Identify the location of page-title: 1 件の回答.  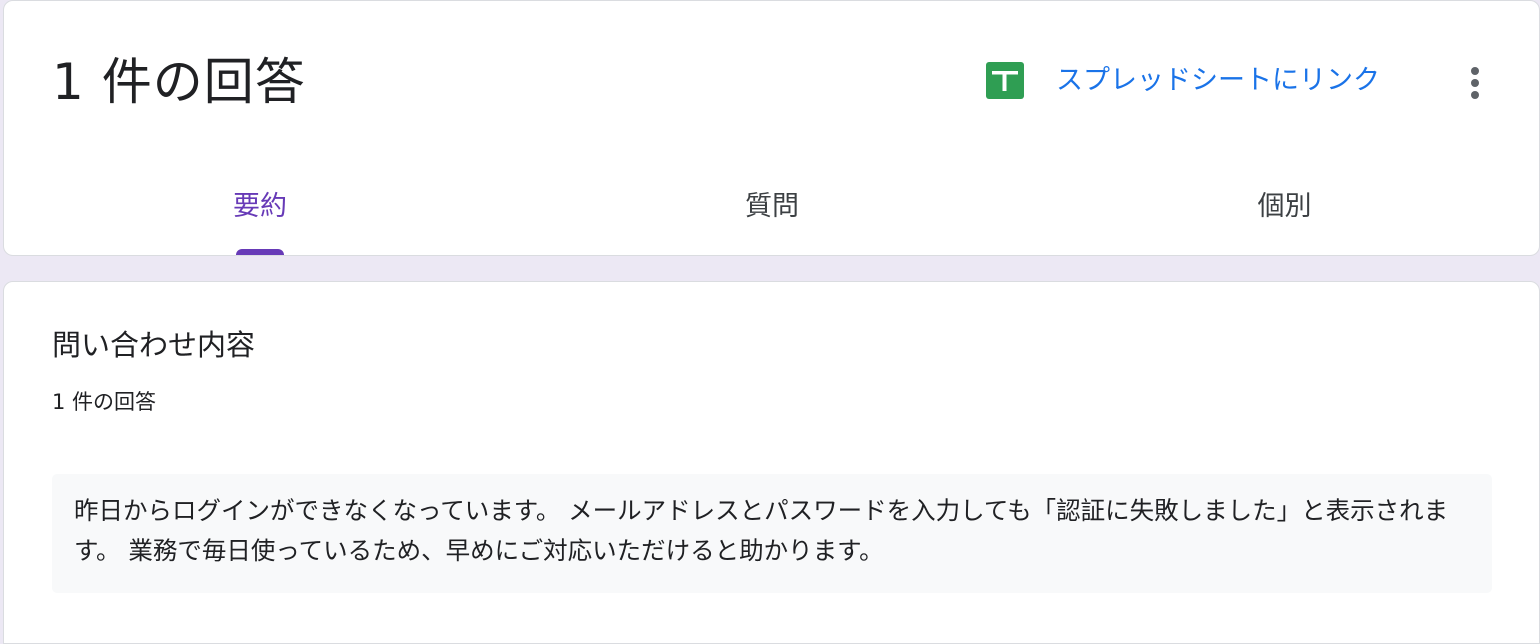
(179, 82).